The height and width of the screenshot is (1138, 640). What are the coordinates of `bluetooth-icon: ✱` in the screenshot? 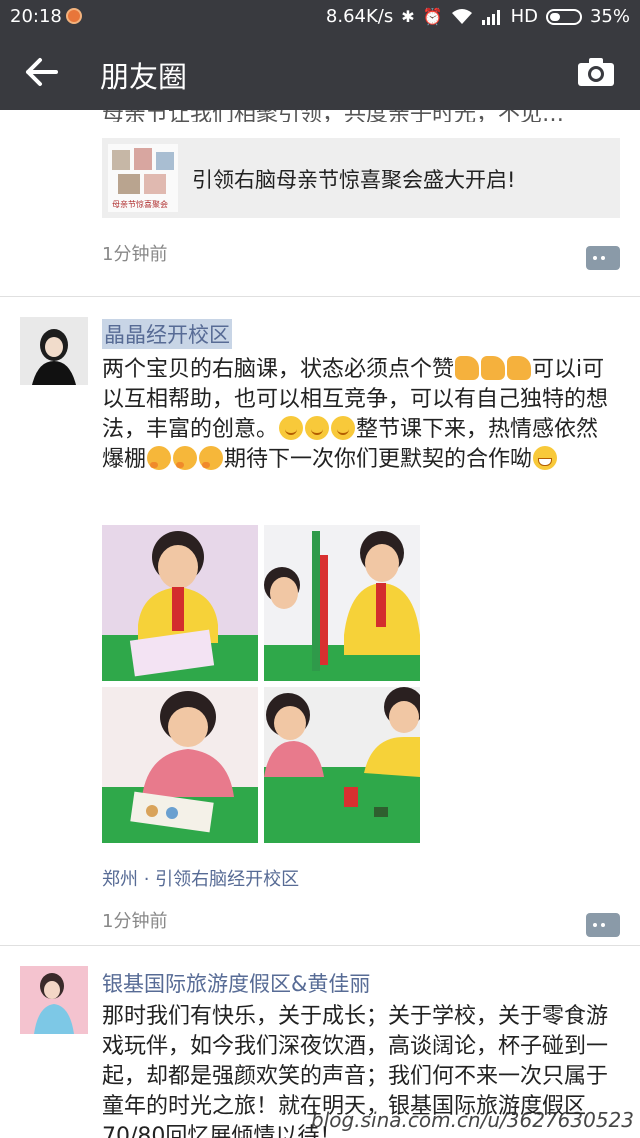 It's located at (408, 16).